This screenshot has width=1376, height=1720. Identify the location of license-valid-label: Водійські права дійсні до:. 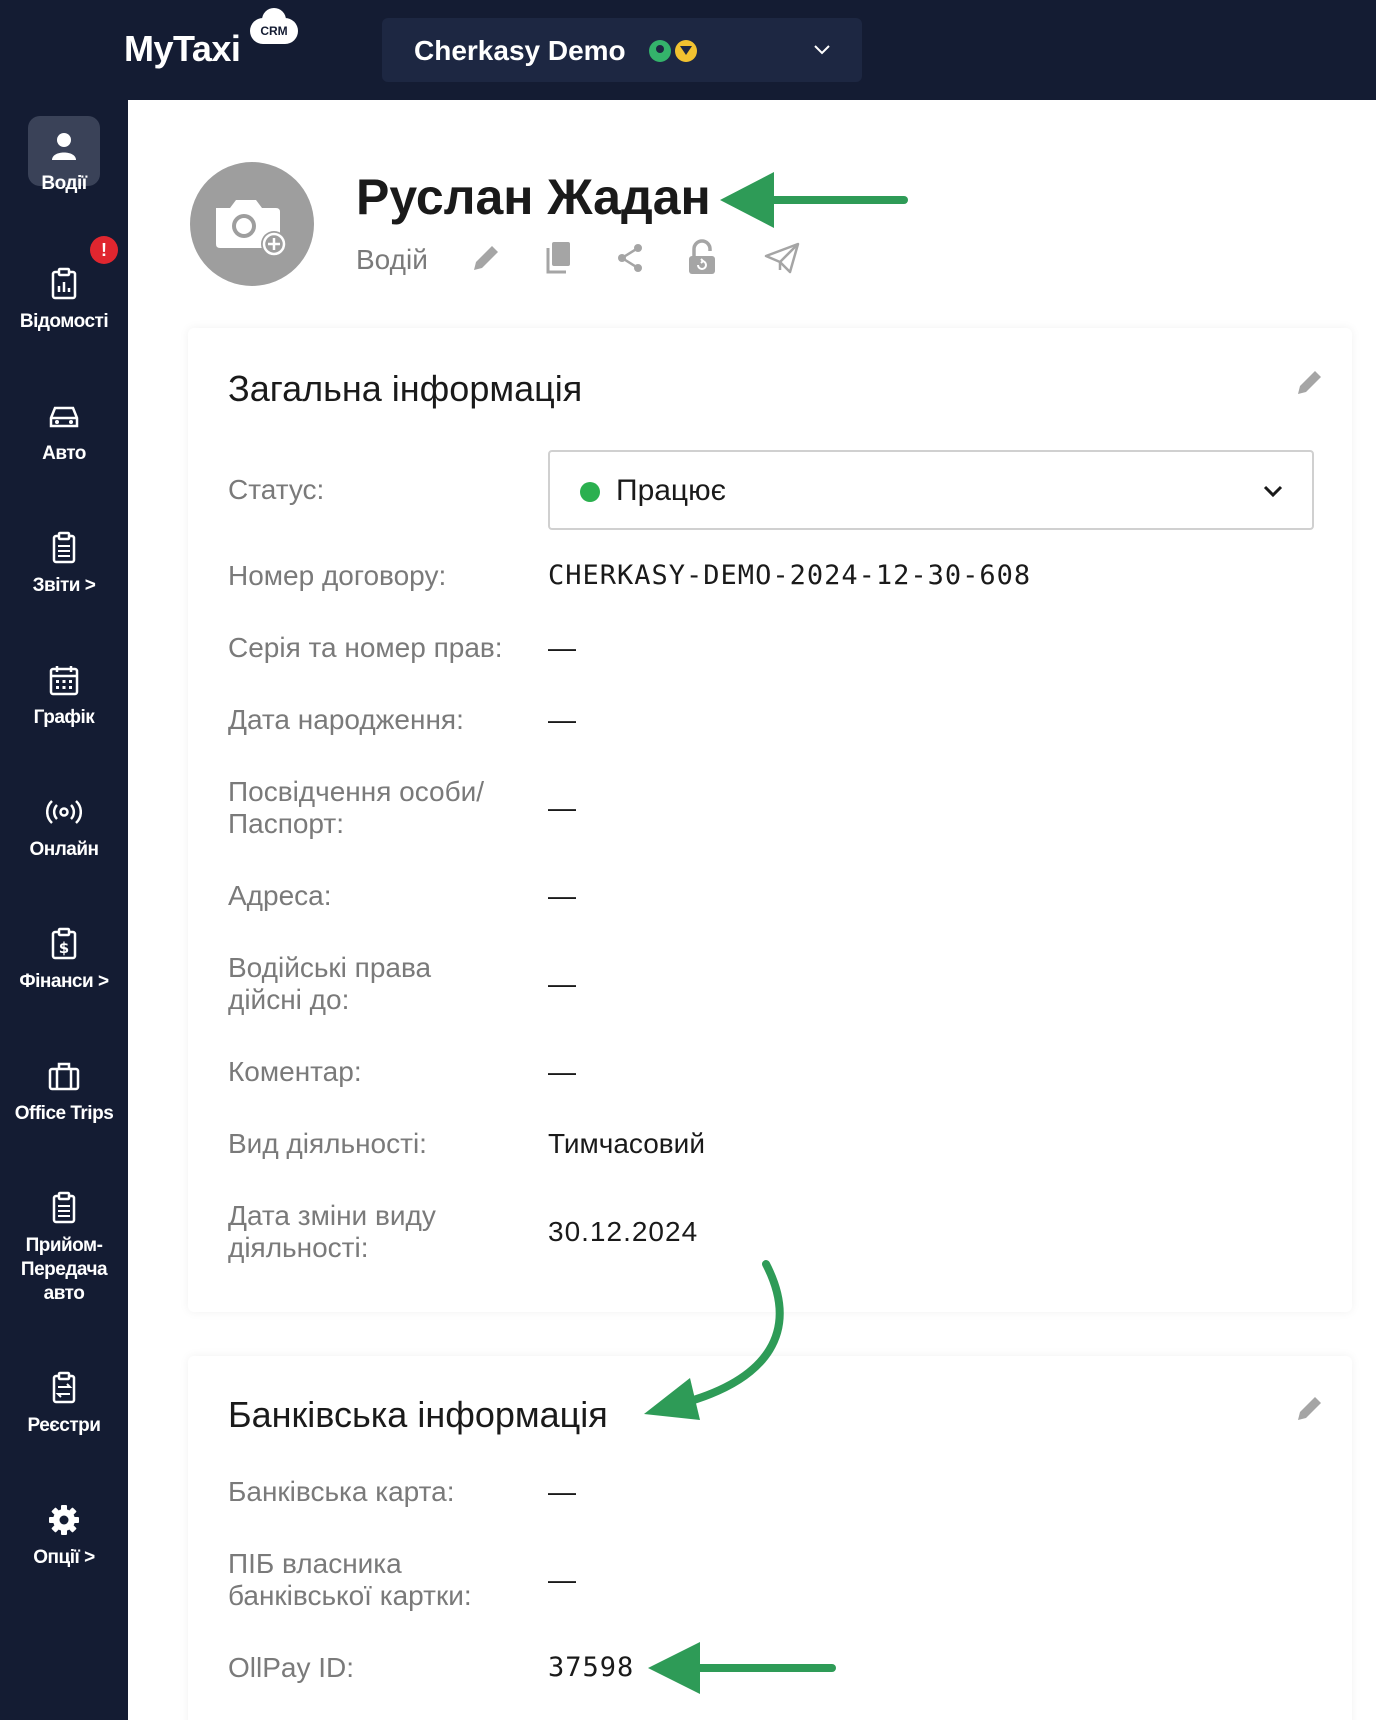
(378, 984).